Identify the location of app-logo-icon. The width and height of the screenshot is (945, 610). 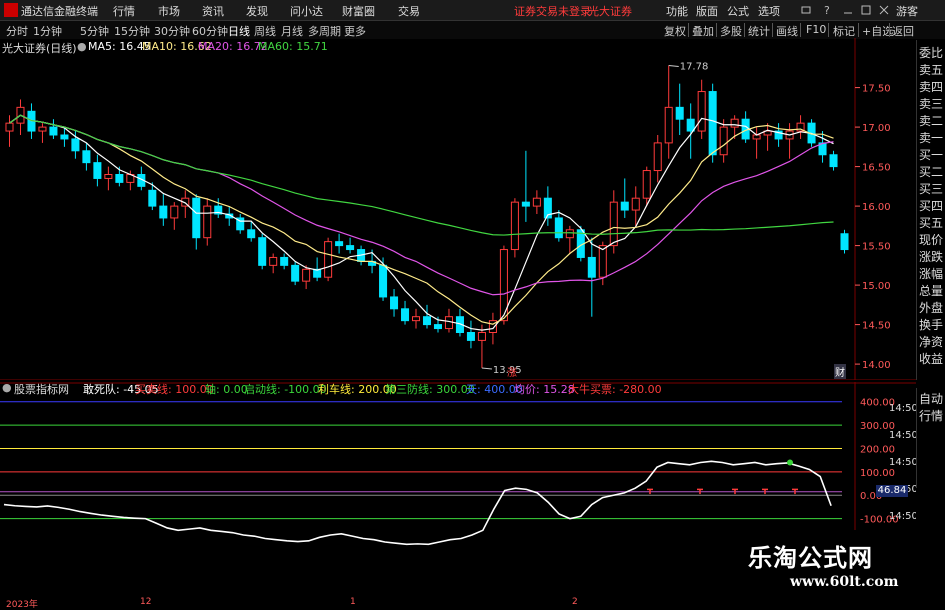
(11, 10).